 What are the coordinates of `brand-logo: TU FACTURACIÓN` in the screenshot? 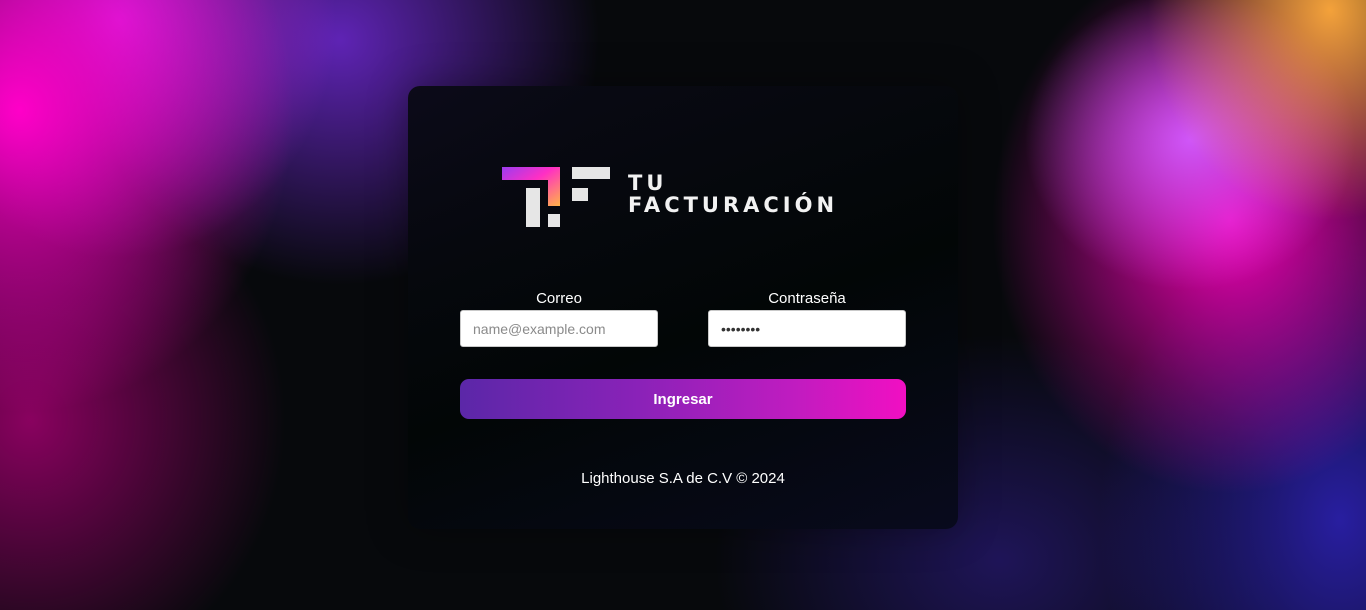 It's located at (690, 197).